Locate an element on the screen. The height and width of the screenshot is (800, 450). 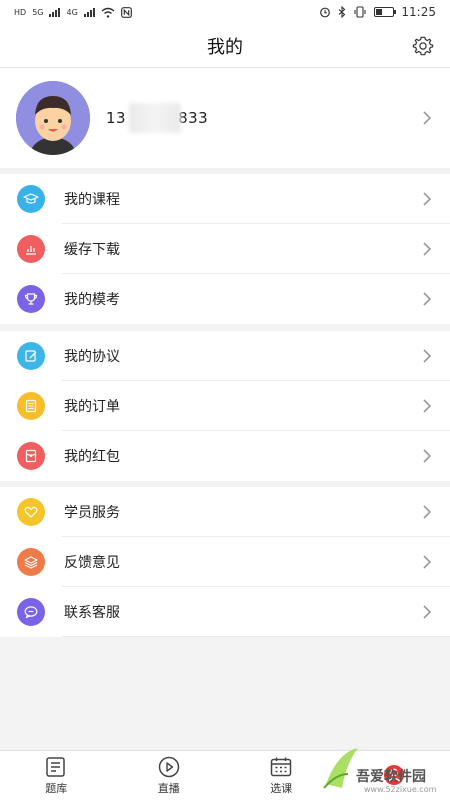
alarm-icon is located at coordinates (325, 12).